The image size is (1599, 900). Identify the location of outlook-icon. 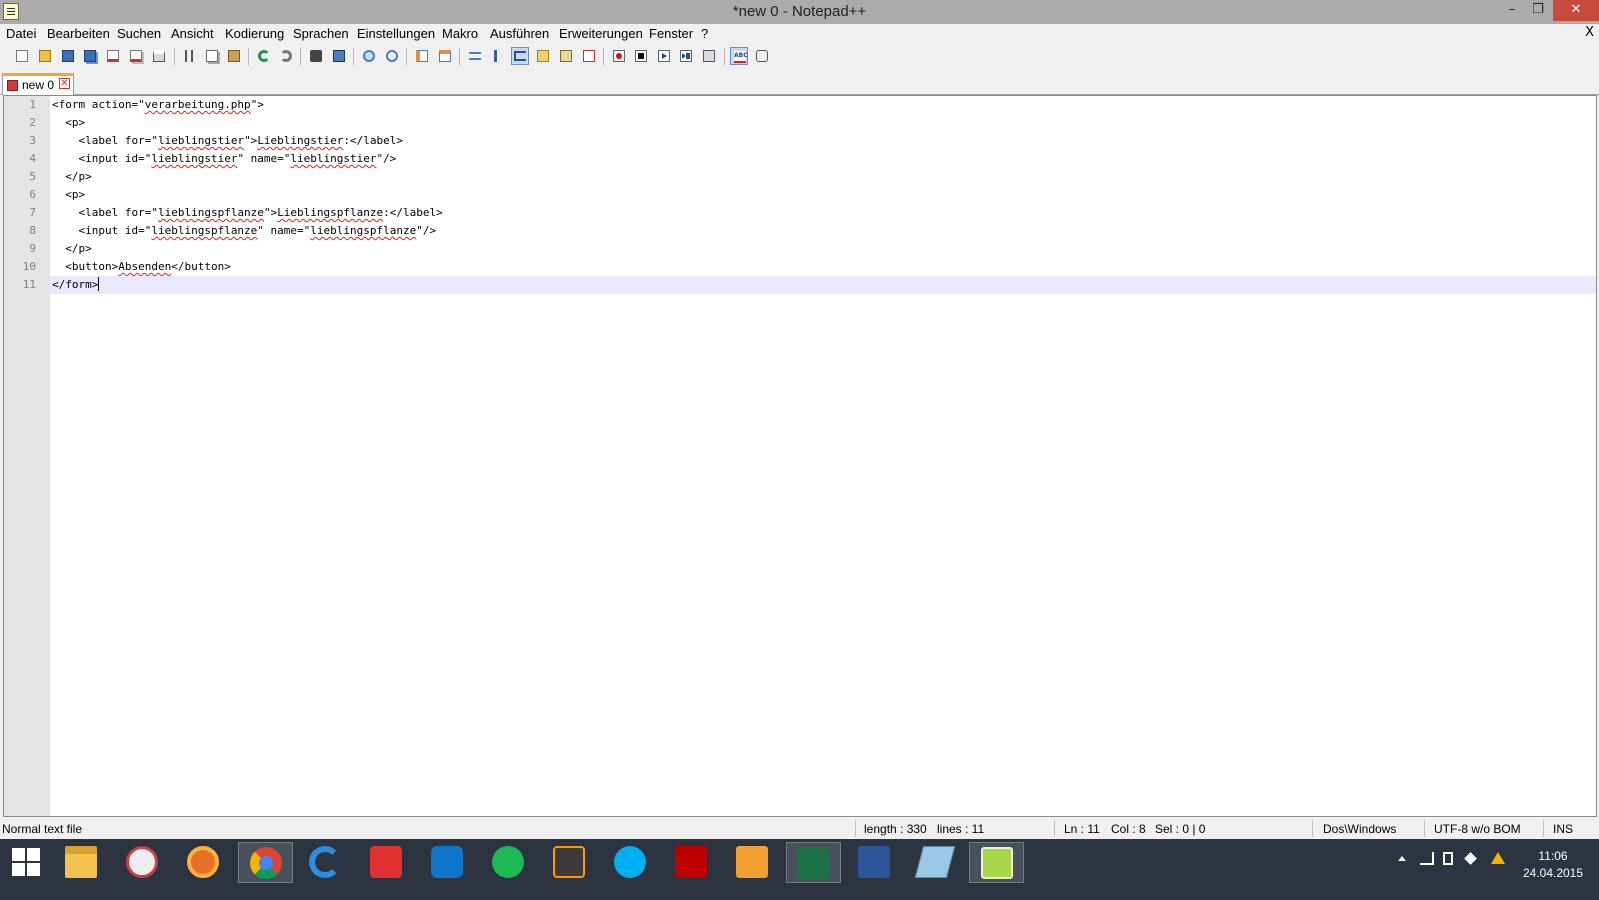
(752, 862).